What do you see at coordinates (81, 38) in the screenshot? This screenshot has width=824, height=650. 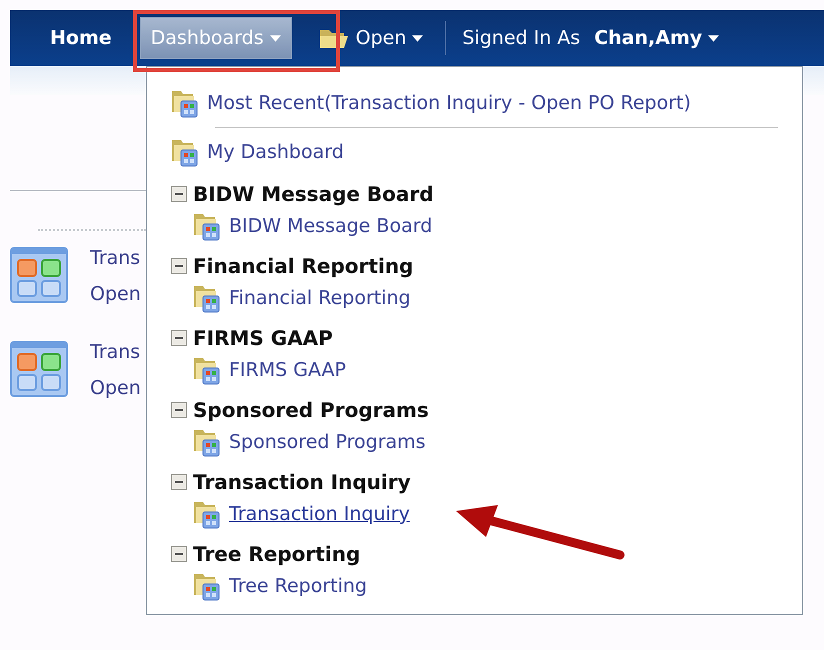 I see `home-link: Home` at bounding box center [81, 38].